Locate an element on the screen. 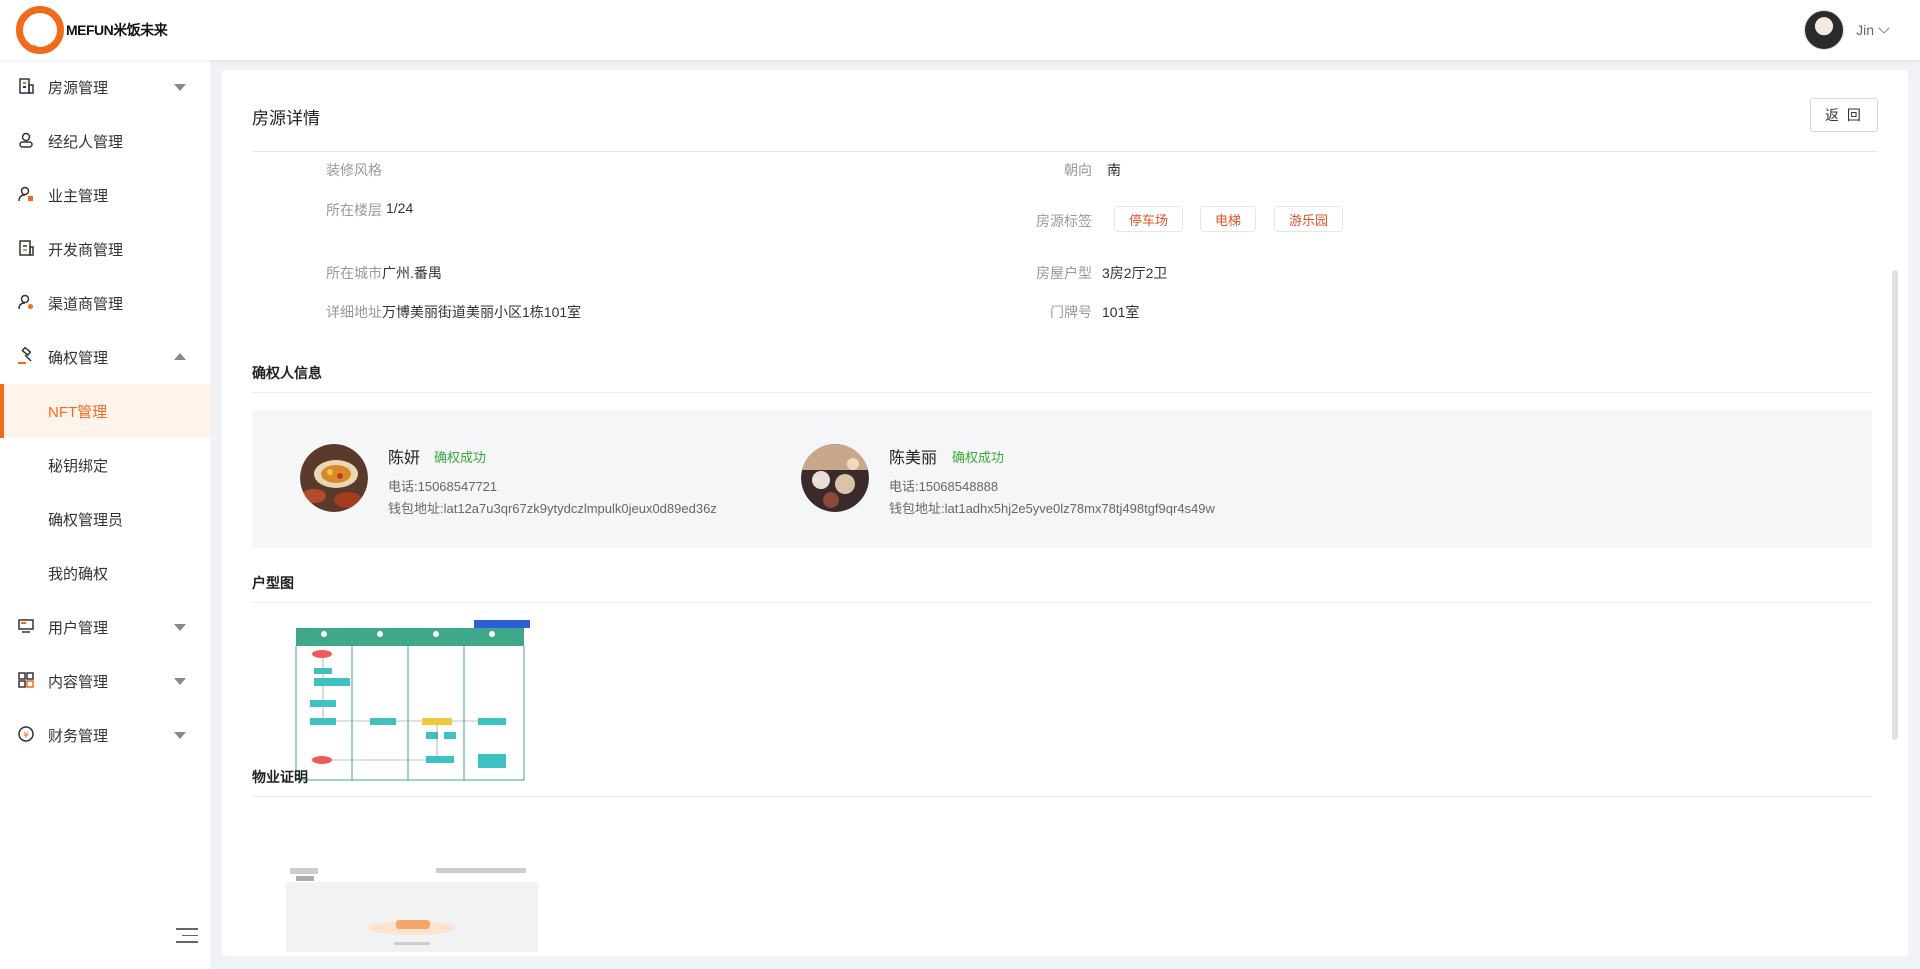 This screenshot has width=1920, height=969. caret-up-icon is located at coordinates (180, 356).